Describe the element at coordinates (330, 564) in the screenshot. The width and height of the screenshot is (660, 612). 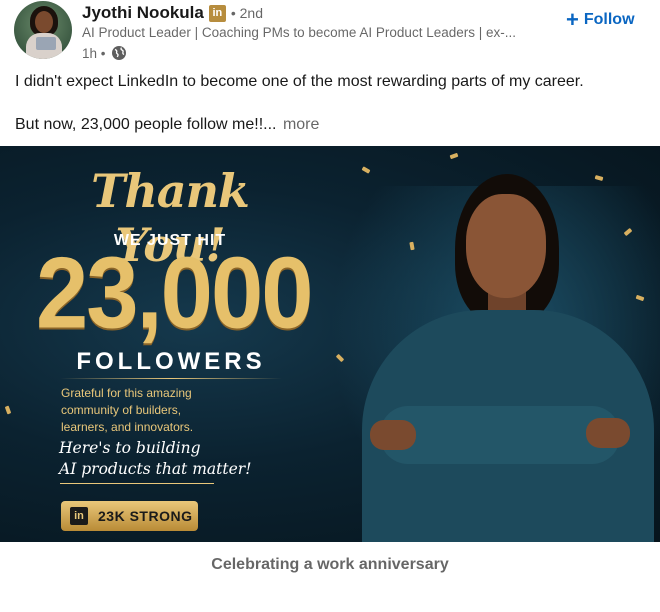
I see `image-caption: Celebrating a work anniversary` at that location.